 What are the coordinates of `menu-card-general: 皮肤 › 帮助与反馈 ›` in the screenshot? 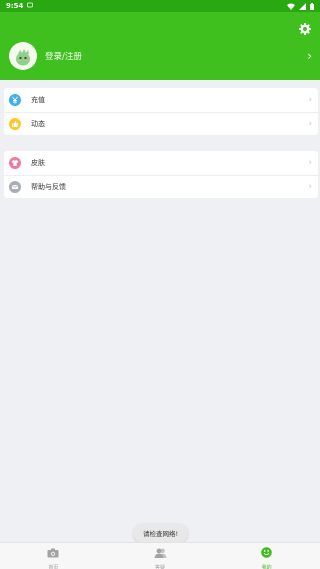 It's located at (161, 174).